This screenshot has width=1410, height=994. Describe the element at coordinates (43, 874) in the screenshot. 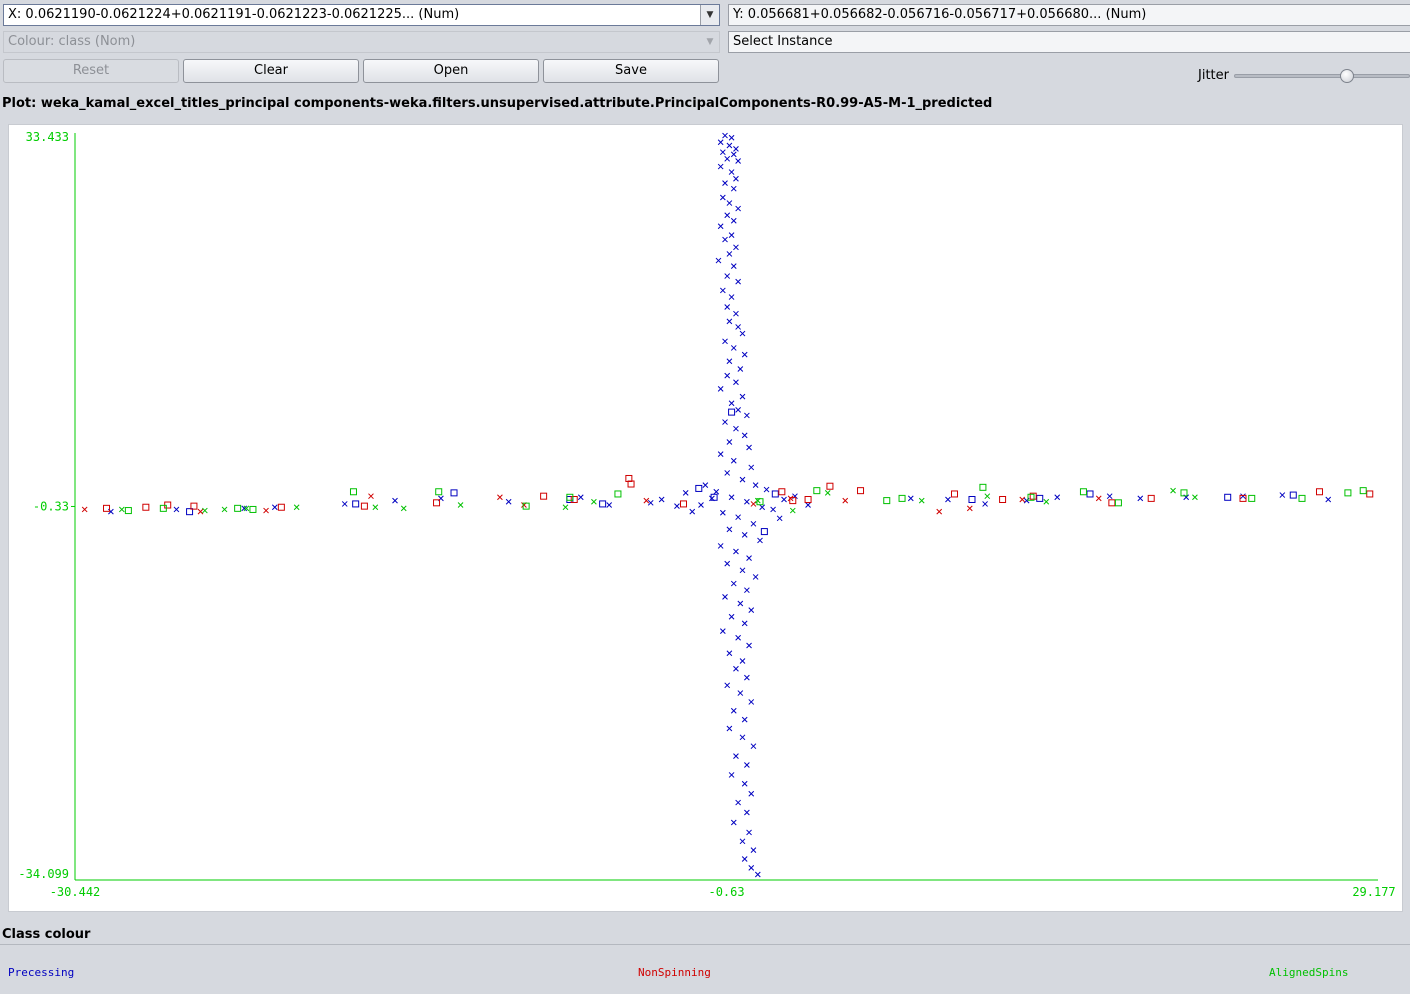

I see `y-tick-label: -34.099` at that location.